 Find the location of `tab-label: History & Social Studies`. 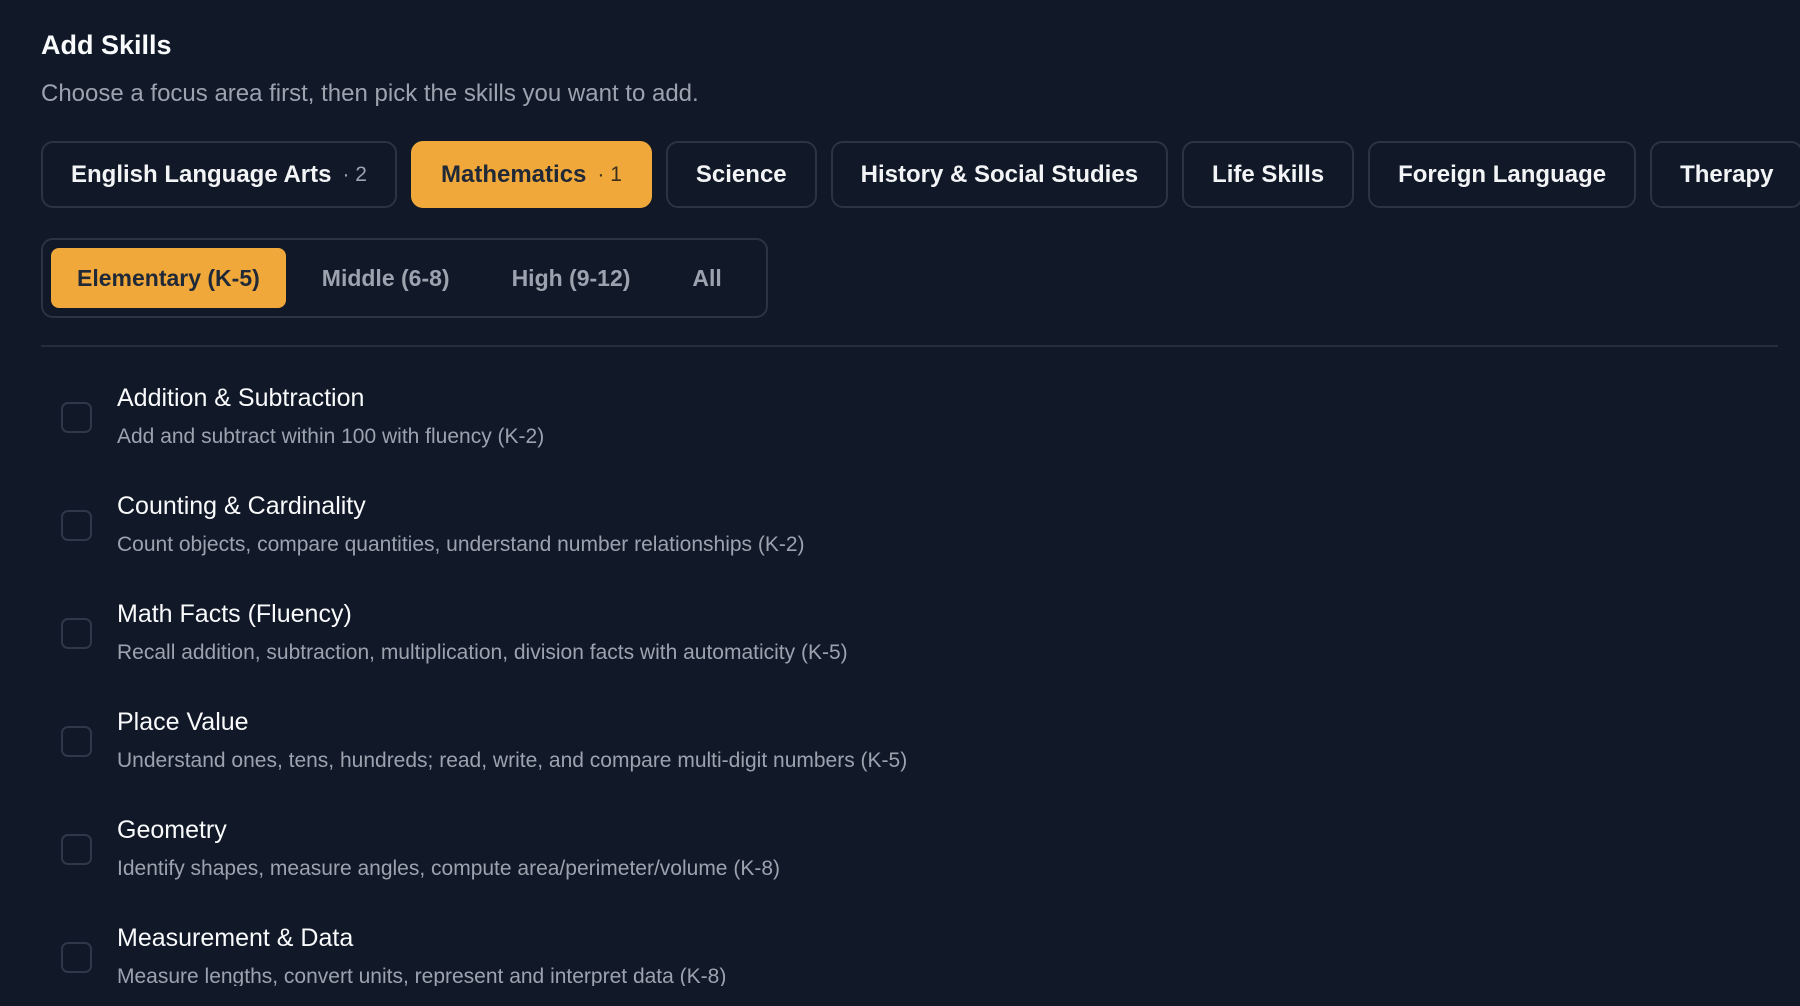

tab-label: History & Social Studies is located at coordinates (999, 174).